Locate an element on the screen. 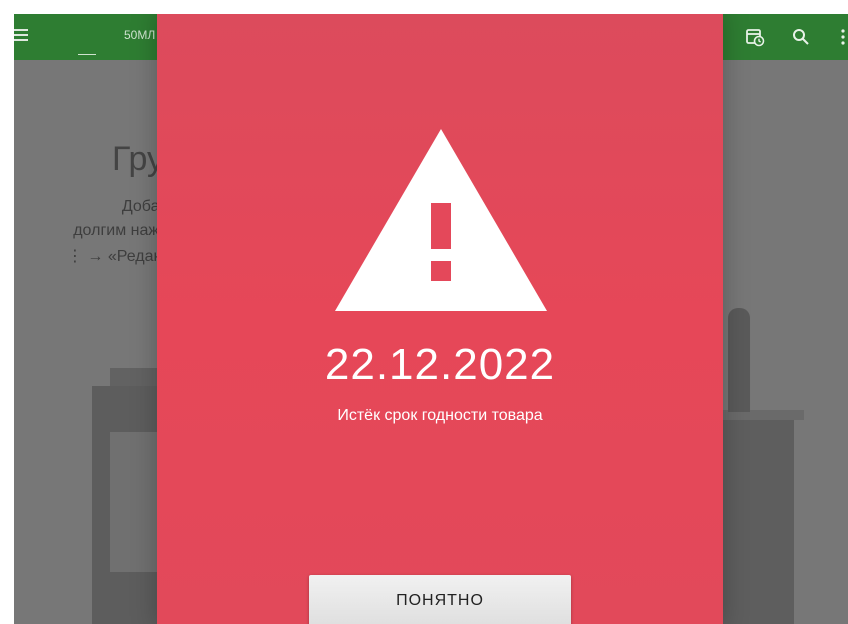 This screenshot has height=624, width=848. expiry-message: Истёк срок годности товара is located at coordinates (440, 415).